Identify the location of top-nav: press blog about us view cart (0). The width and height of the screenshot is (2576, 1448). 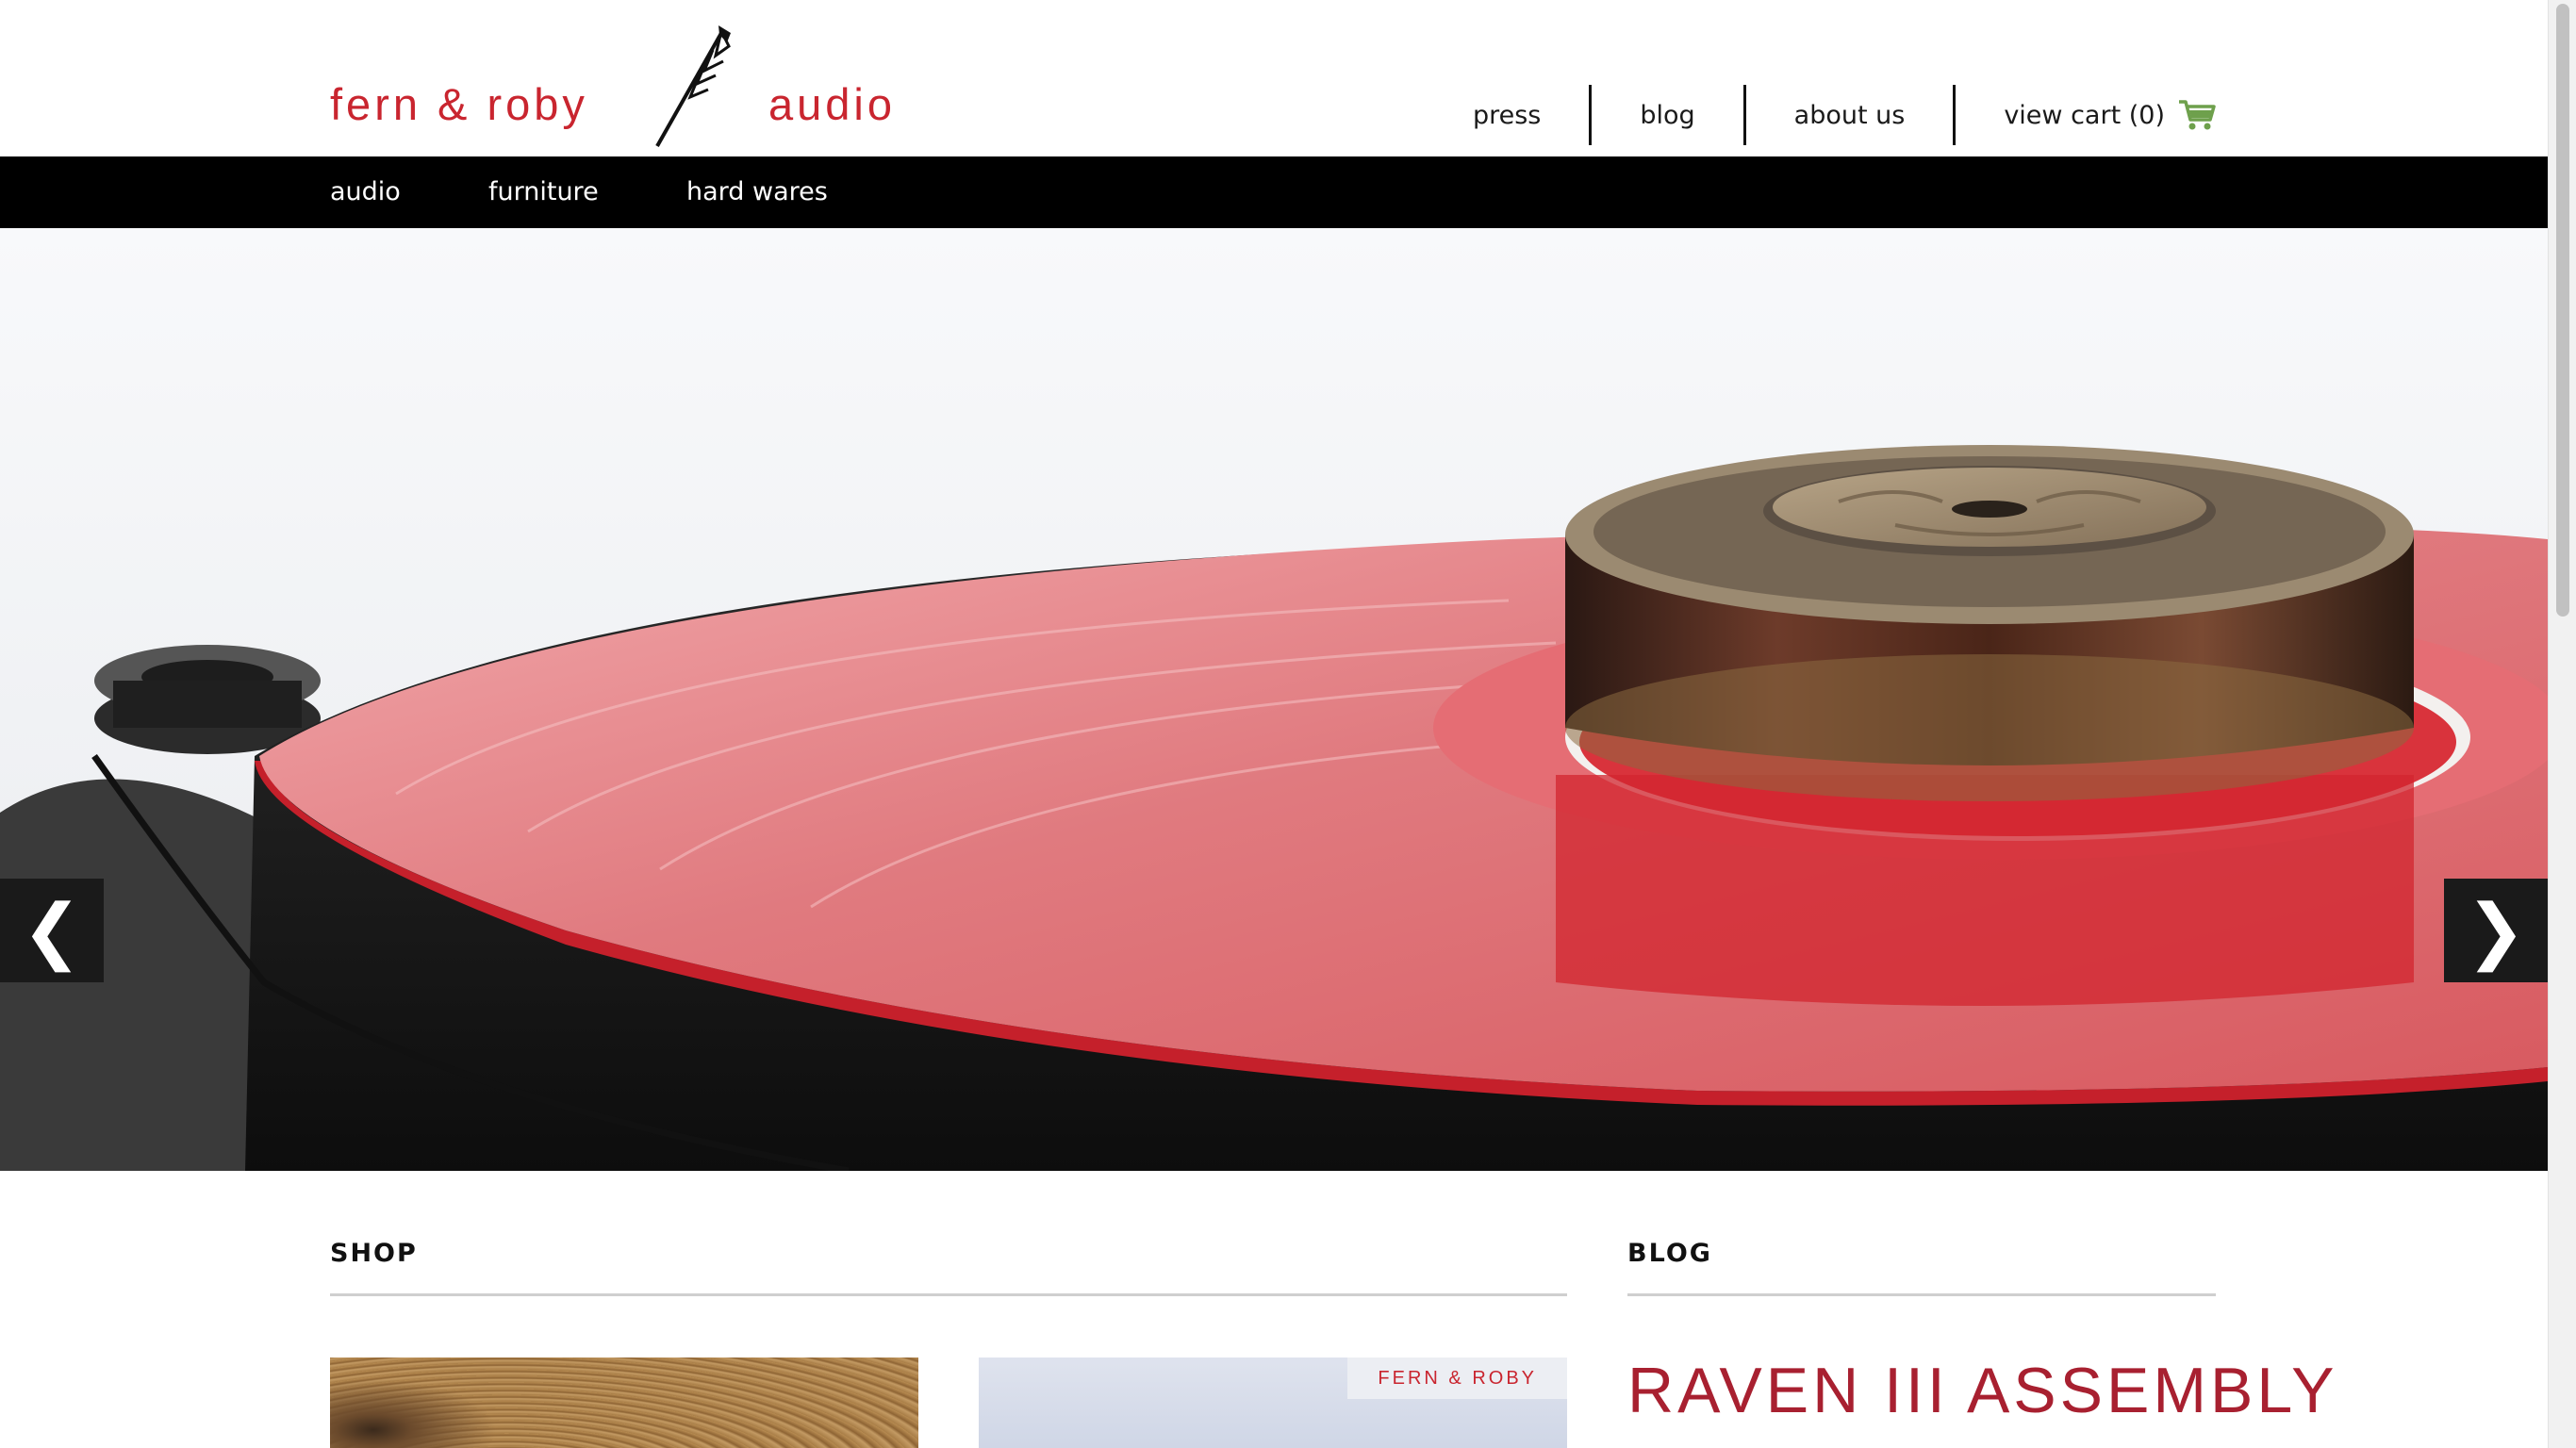
(1820, 115).